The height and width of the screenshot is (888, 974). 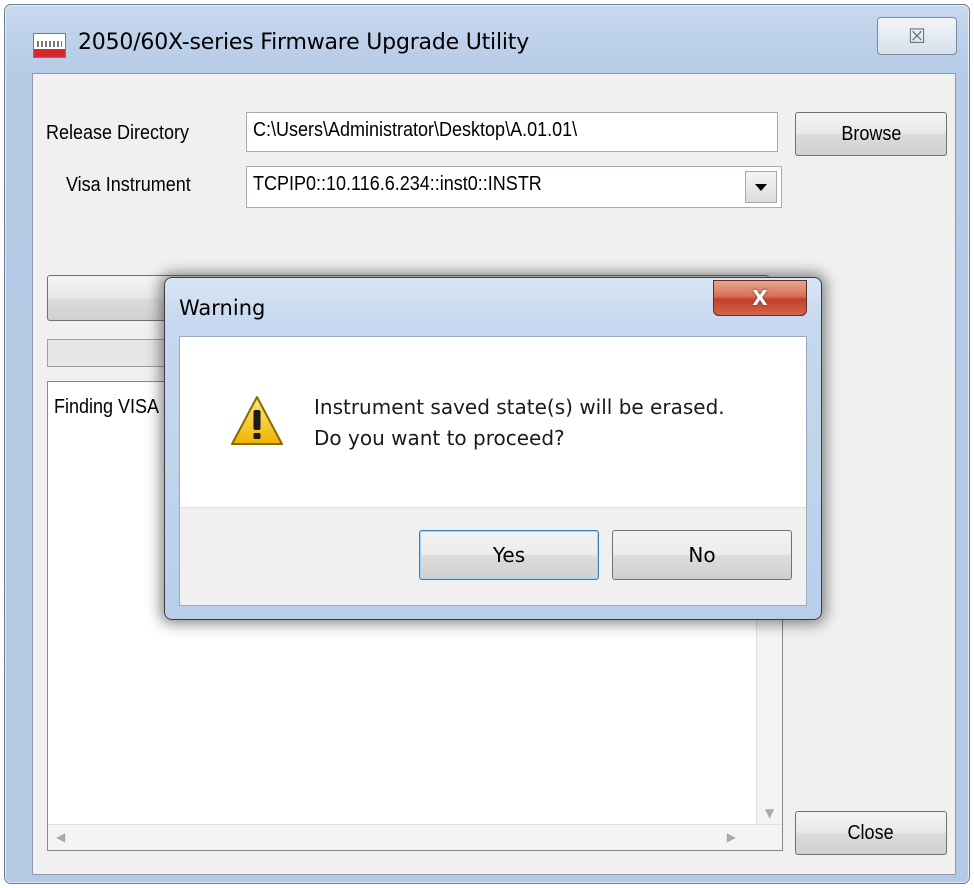 I want to click on release-directory-label: Release Directory, so click(x=118, y=133).